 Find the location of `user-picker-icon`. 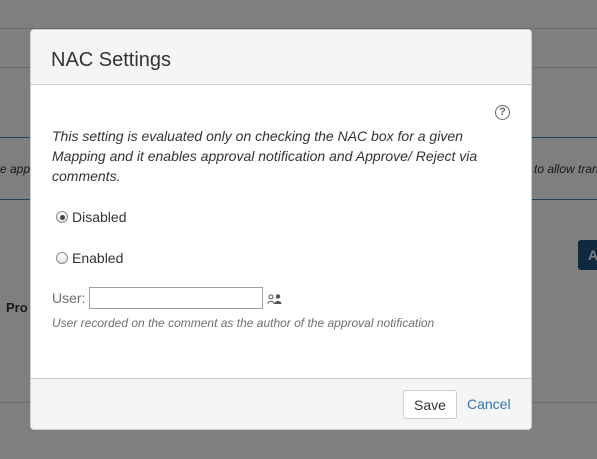

user-picker-icon is located at coordinates (275, 298).